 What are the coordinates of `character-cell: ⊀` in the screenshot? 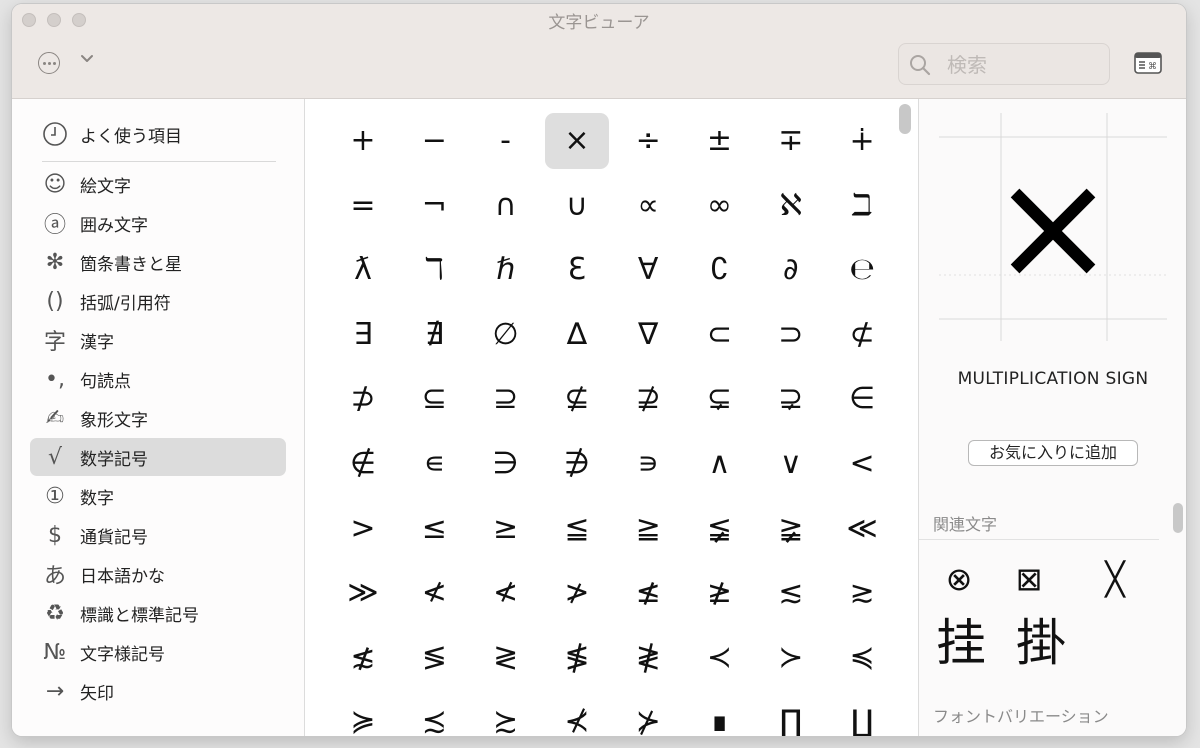 It's located at (577, 715).